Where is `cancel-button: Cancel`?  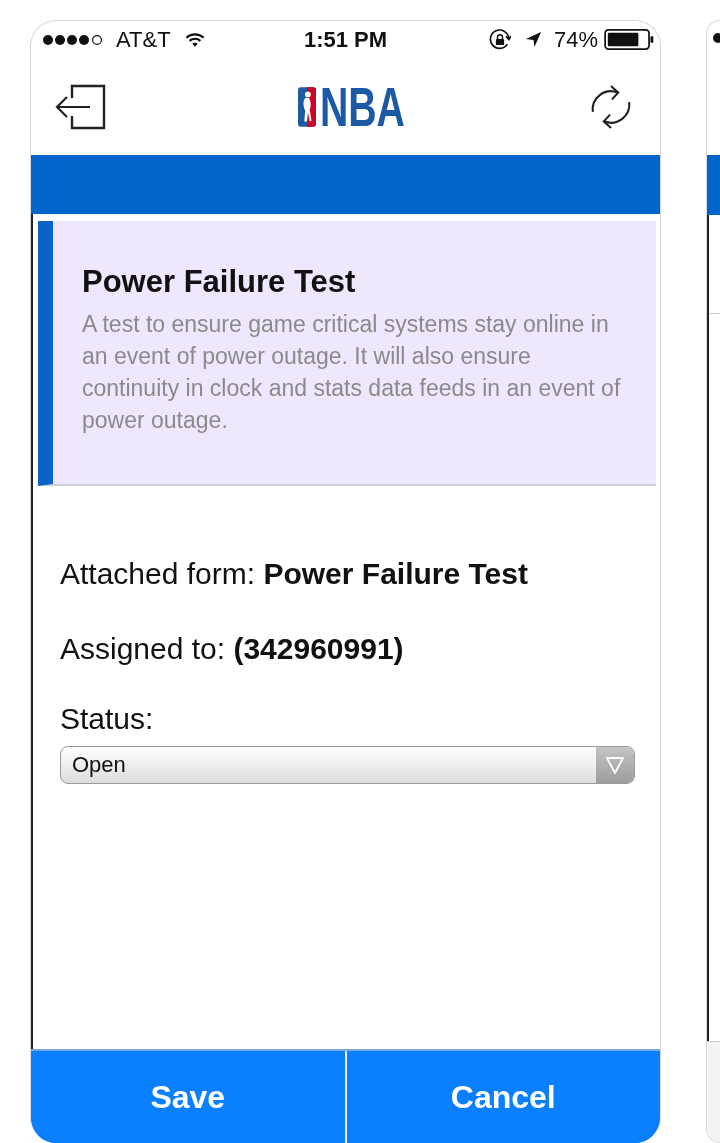 cancel-button: Cancel is located at coordinates (502, 1097).